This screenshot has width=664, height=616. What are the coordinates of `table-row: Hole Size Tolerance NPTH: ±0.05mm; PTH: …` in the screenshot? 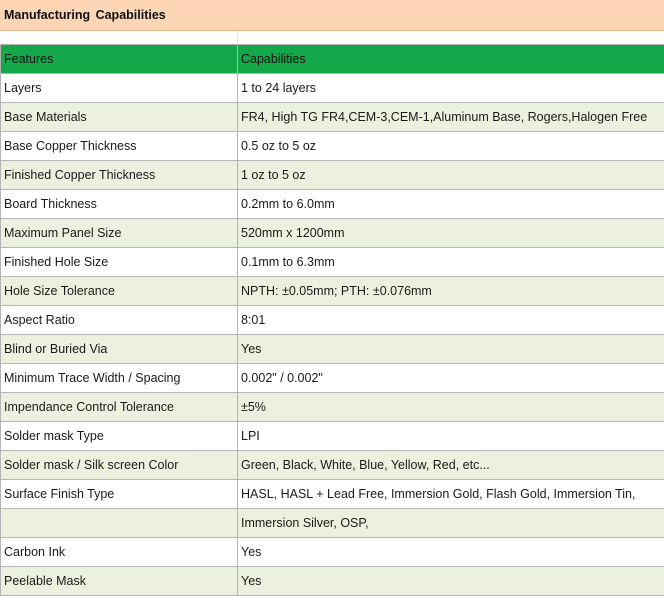 It's located at (332, 291).